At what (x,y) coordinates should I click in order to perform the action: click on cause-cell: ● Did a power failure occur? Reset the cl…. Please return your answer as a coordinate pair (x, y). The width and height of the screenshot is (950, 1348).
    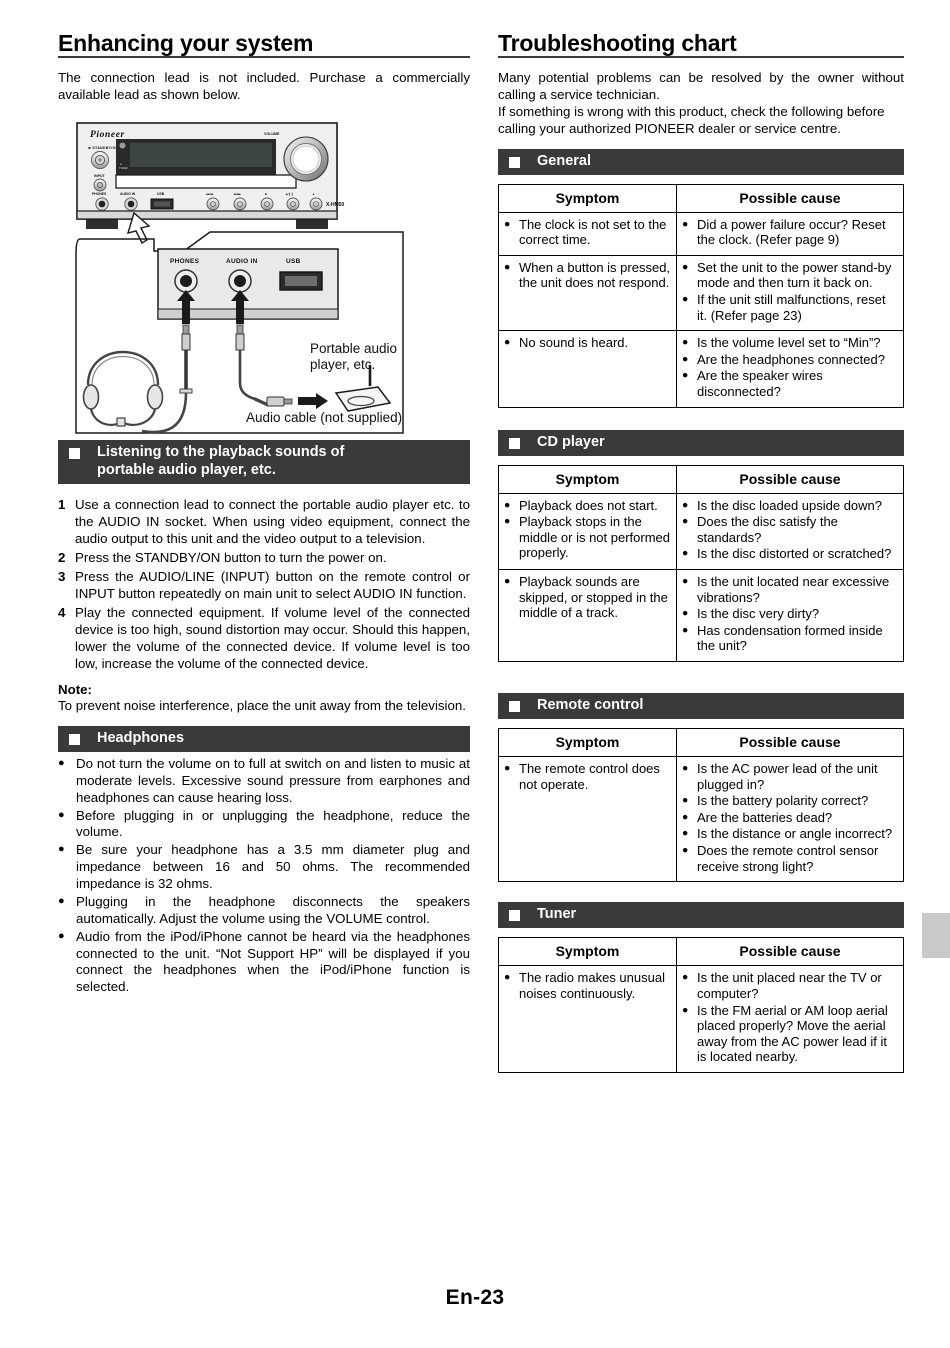
    Looking at the image, I should click on (790, 233).